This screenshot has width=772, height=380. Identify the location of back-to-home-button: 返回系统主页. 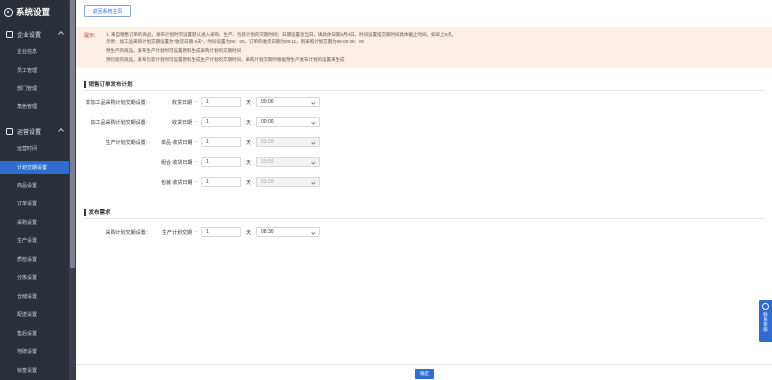
(107, 11).